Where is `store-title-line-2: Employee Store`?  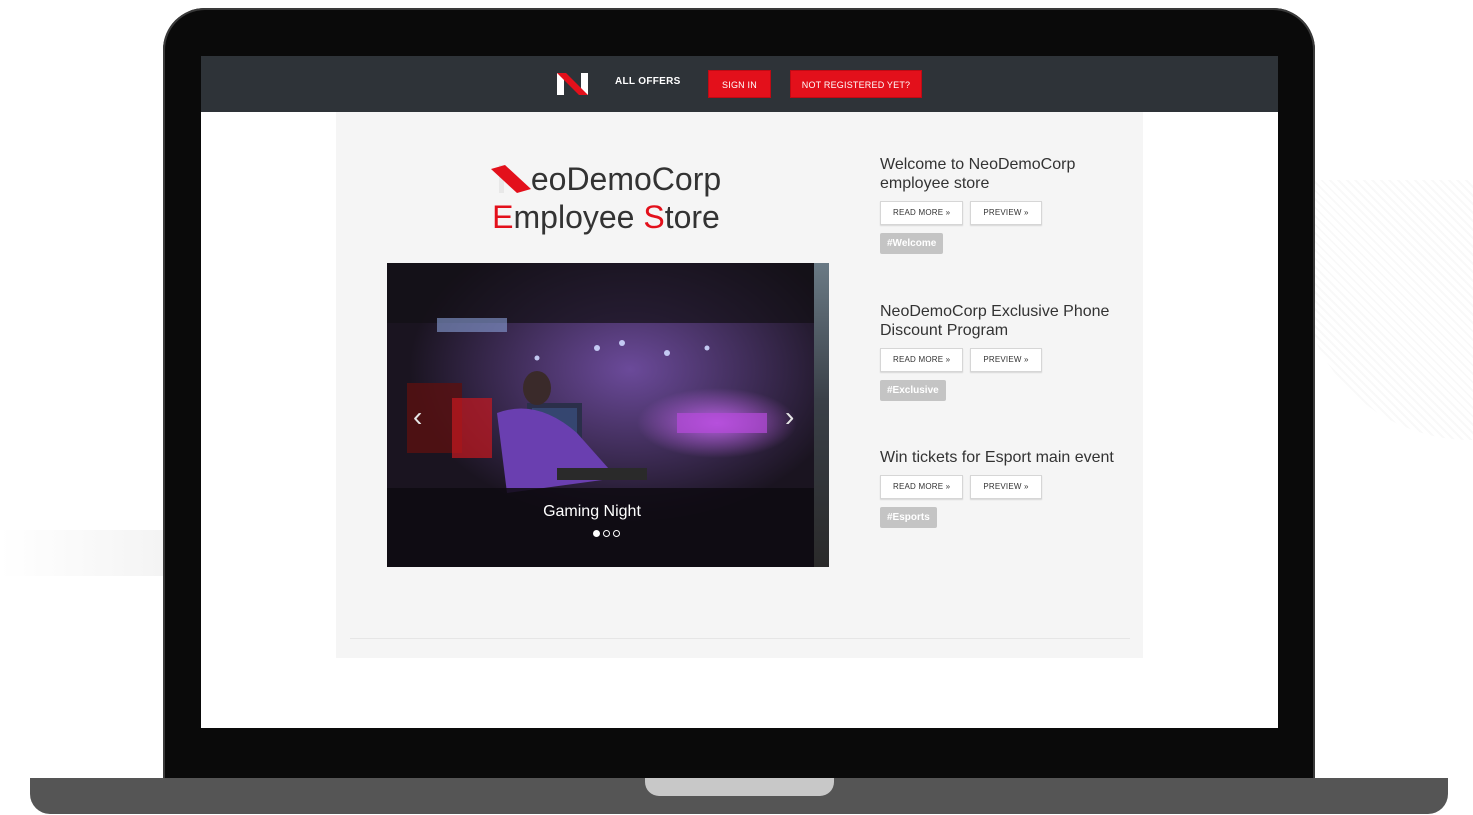 store-title-line-2: Employee Store is located at coordinates (606, 217).